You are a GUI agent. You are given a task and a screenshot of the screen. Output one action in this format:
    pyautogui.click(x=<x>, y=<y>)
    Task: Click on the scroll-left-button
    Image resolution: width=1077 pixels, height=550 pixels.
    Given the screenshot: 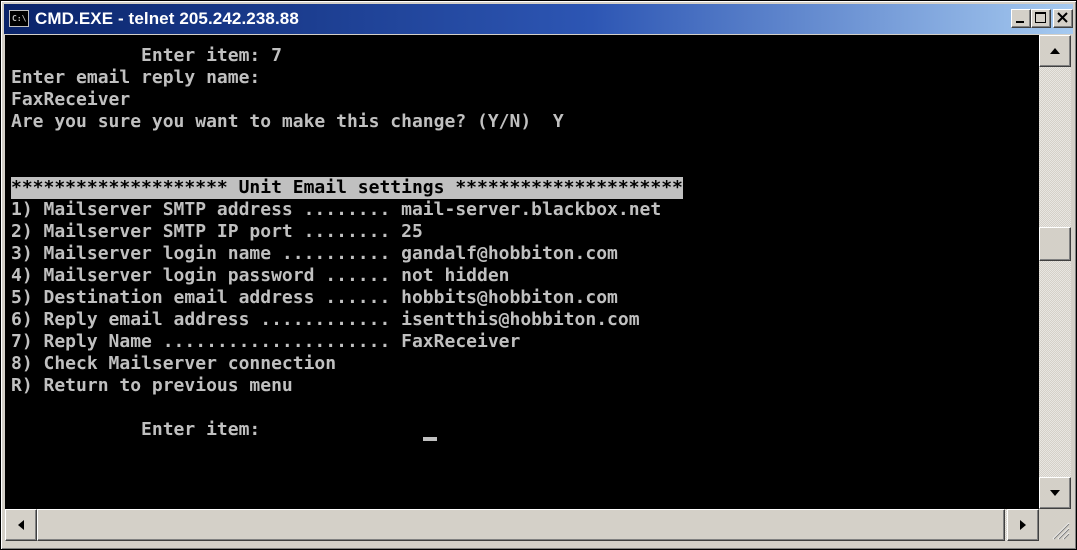 What is the action you would take?
    pyautogui.click(x=21, y=525)
    